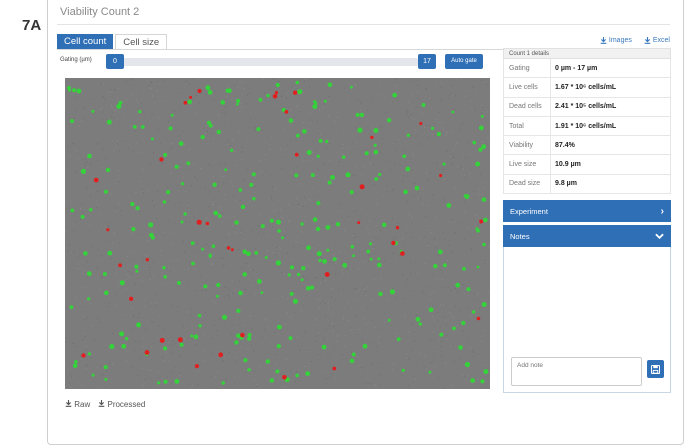 Image resolution: width=690 pixels, height=445 pixels. Describe the element at coordinates (657, 40) in the screenshot. I see `excel-download-link: Excel` at that location.